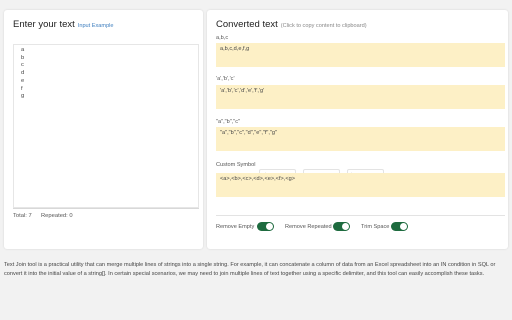  What do you see at coordinates (57, 216) in the screenshot?
I see `repeated-count: Repeated: 0` at bounding box center [57, 216].